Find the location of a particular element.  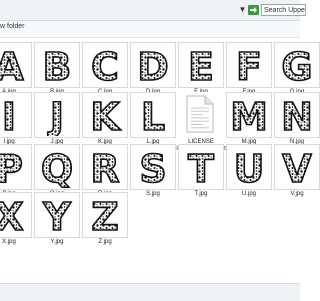

letter-glyph: X is located at coordinates (12, 215).